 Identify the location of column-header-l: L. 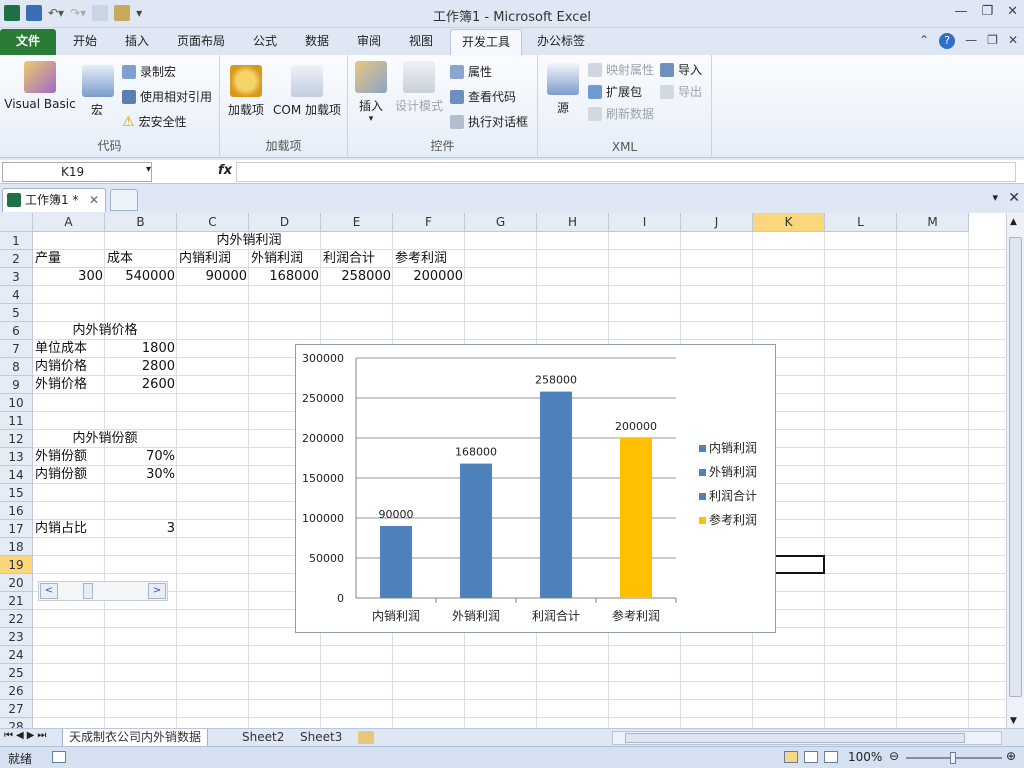
(861, 222).